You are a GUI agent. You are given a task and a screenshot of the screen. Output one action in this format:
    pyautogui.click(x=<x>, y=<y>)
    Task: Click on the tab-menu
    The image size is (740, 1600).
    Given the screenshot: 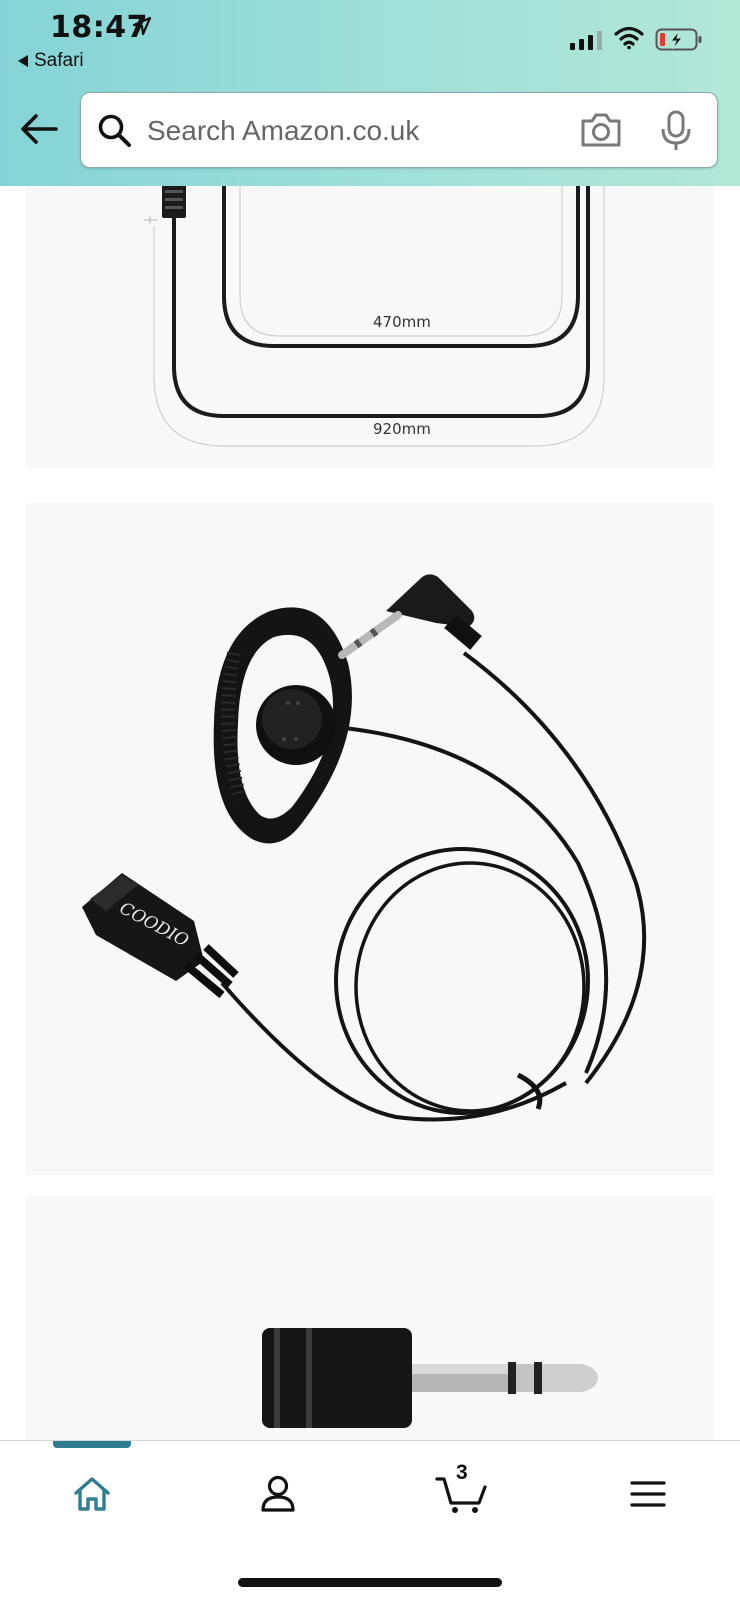 What is the action you would take?
    pyautogui.click(x=648, y=1494)
    